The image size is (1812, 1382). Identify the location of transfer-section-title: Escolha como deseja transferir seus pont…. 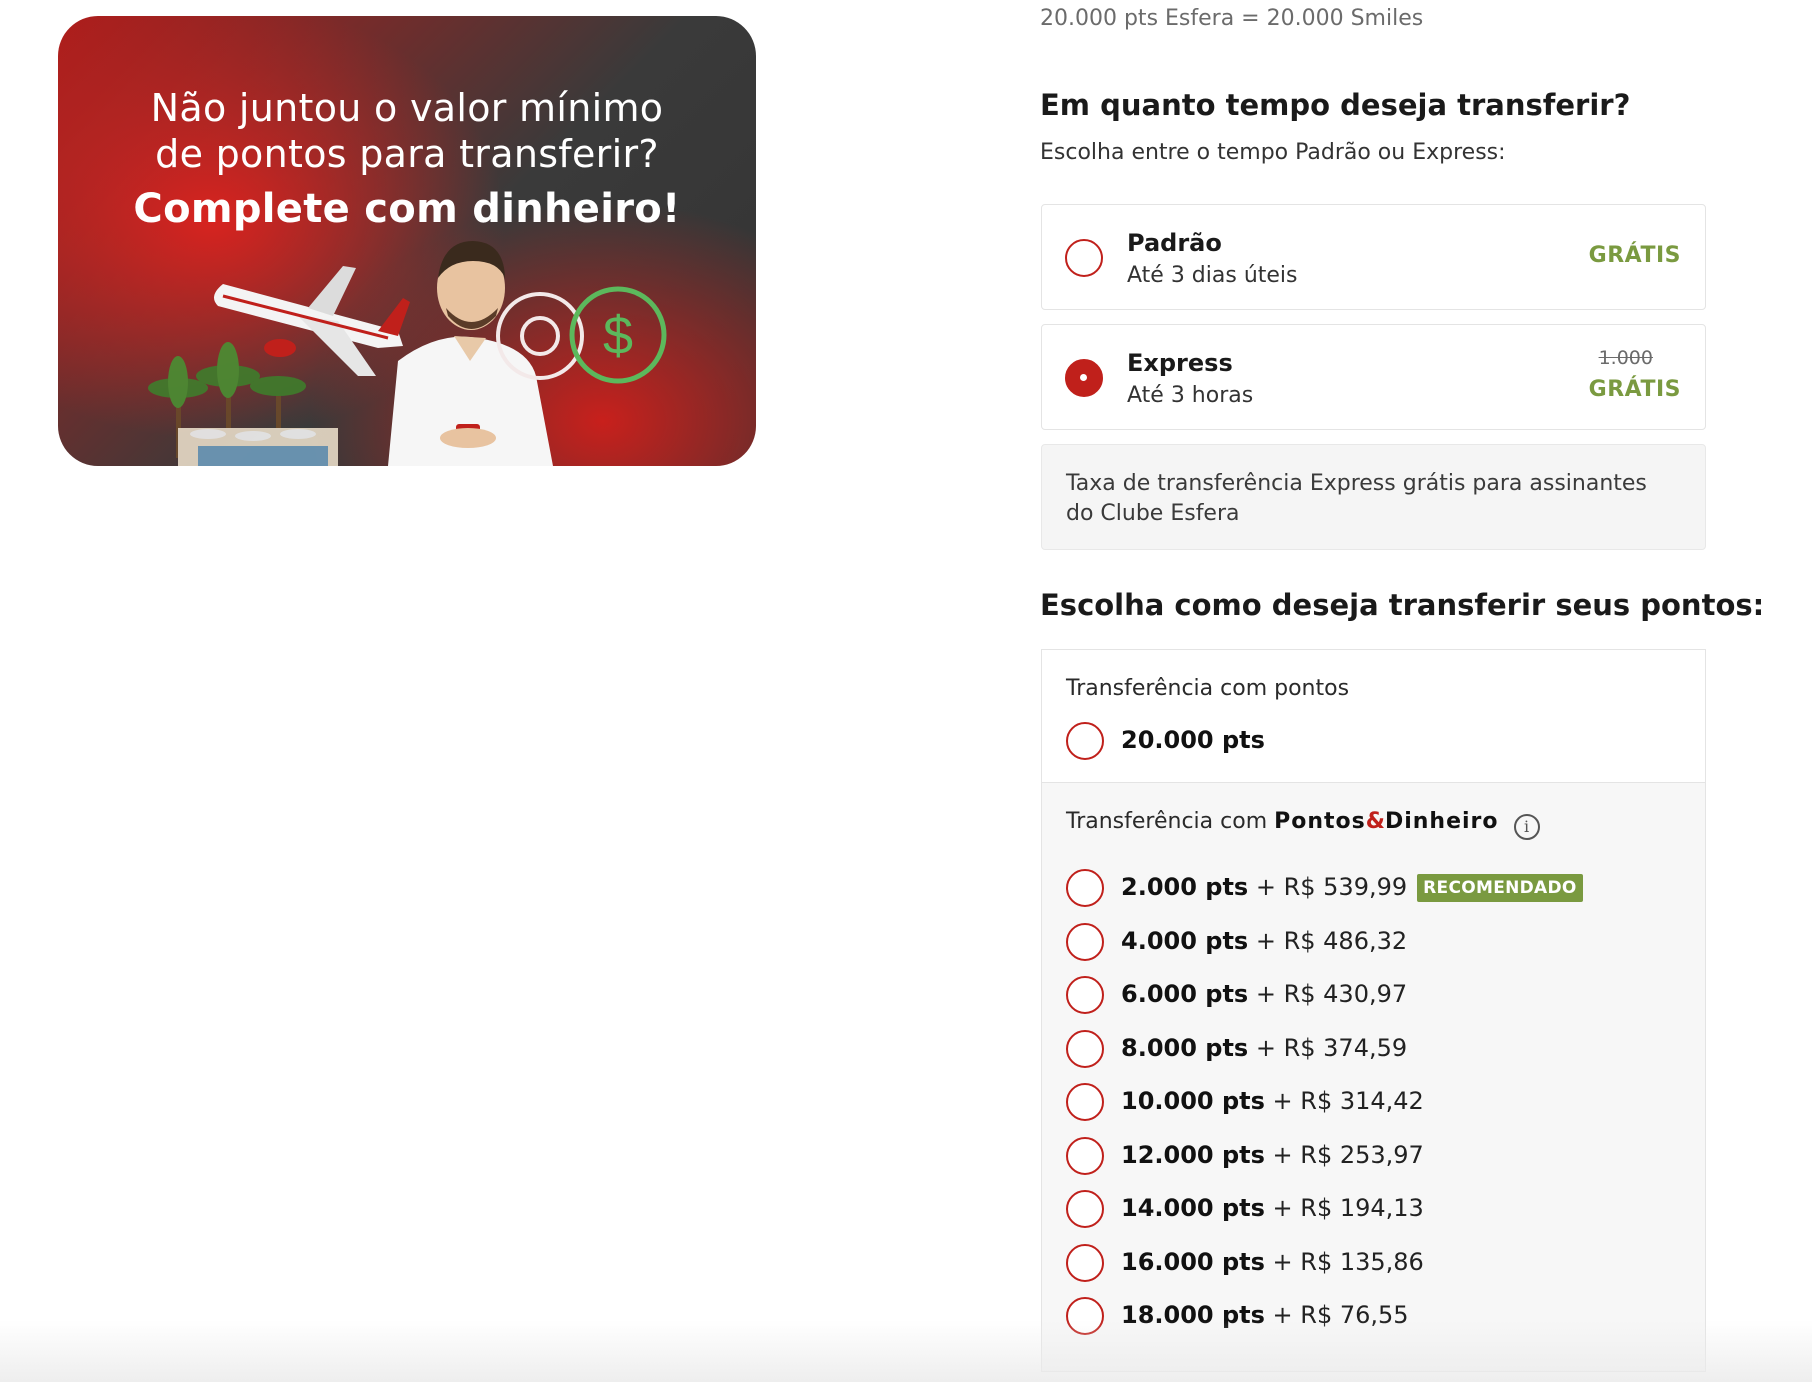
(1402, 605).